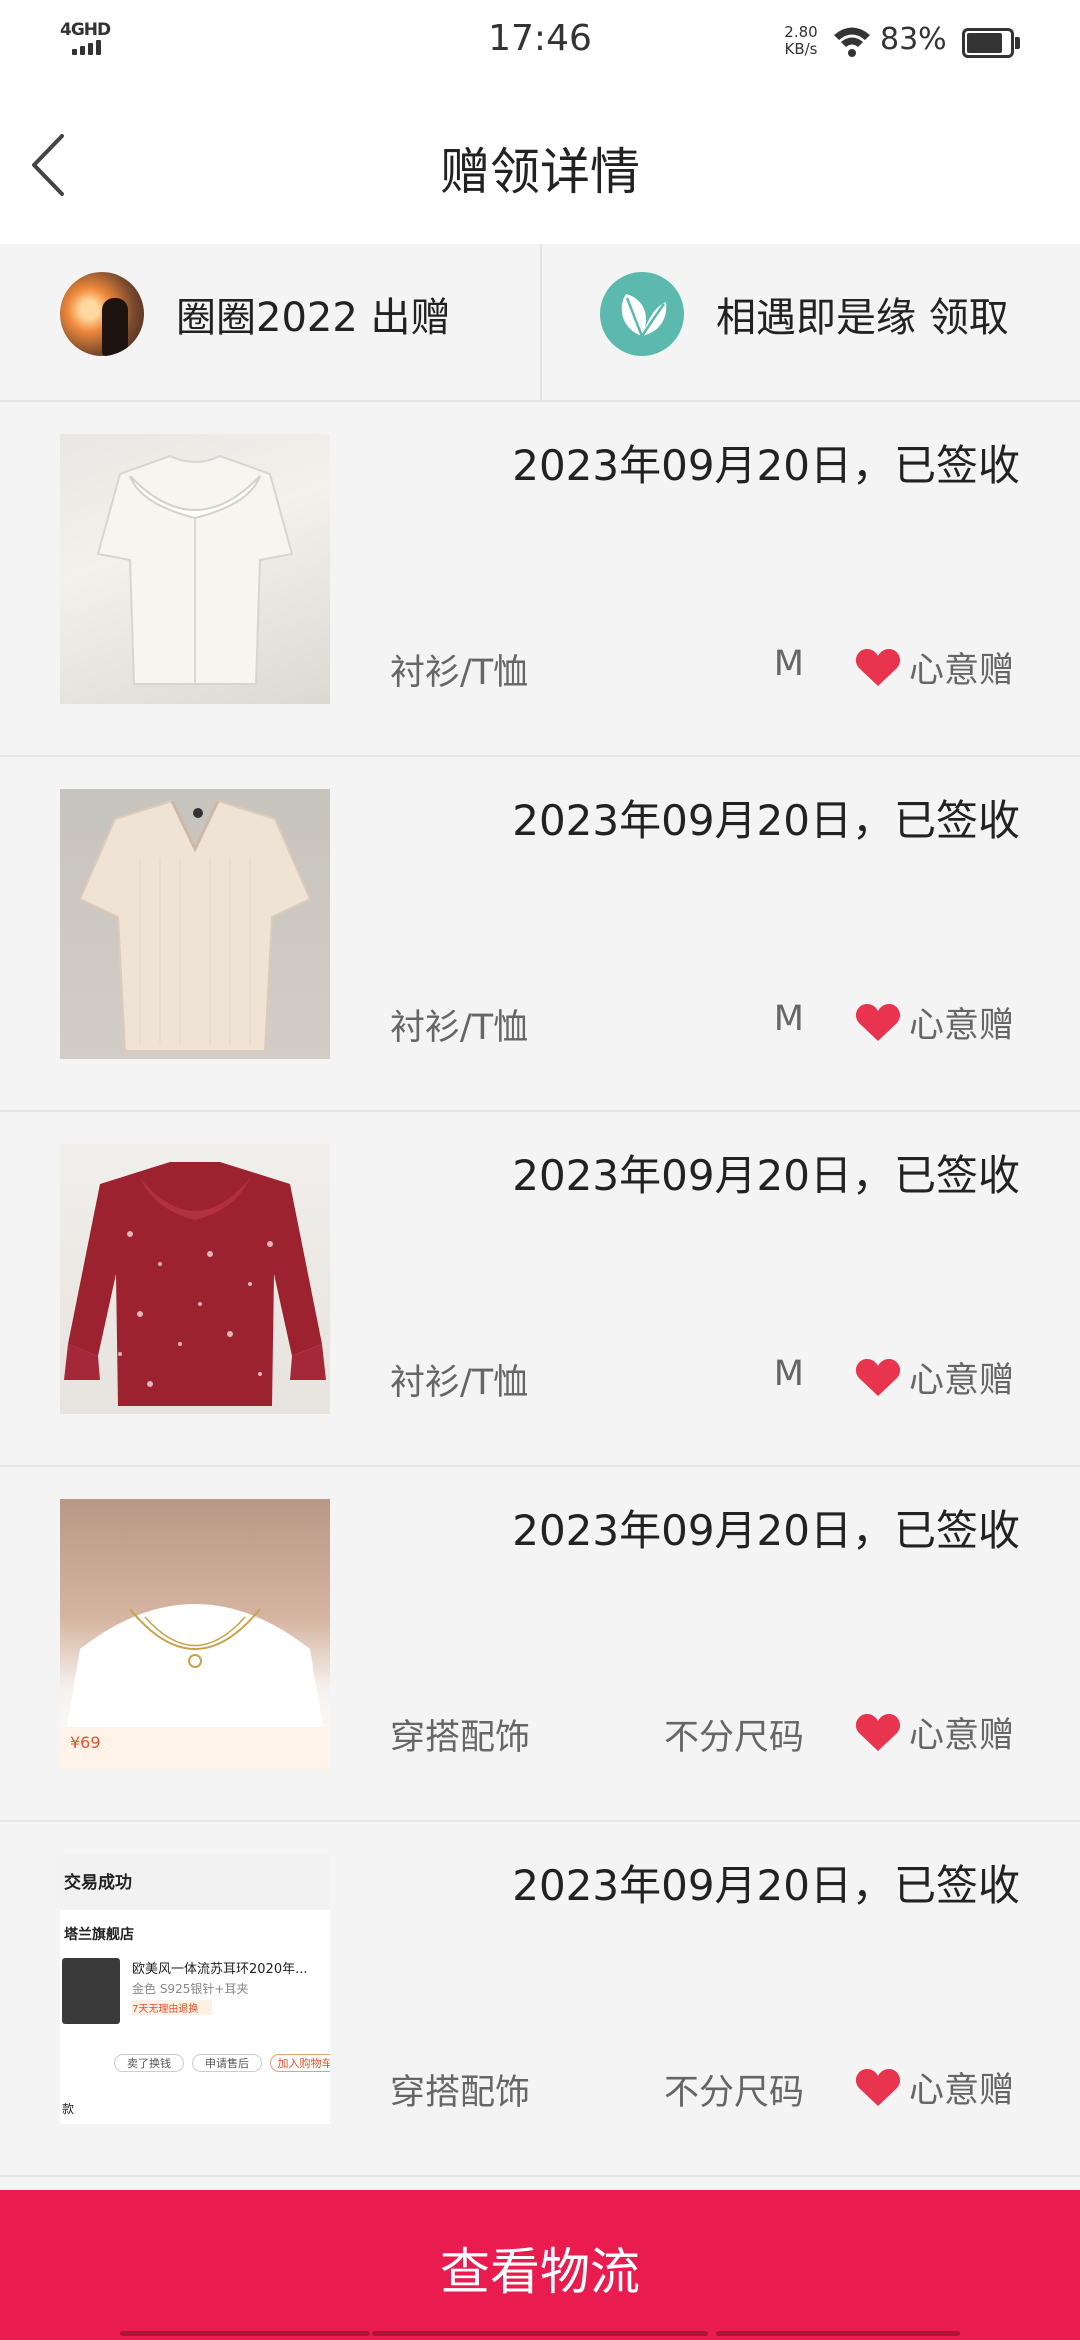  I want to click on view-logistics-button: 查看物流, so click(540, 2265).